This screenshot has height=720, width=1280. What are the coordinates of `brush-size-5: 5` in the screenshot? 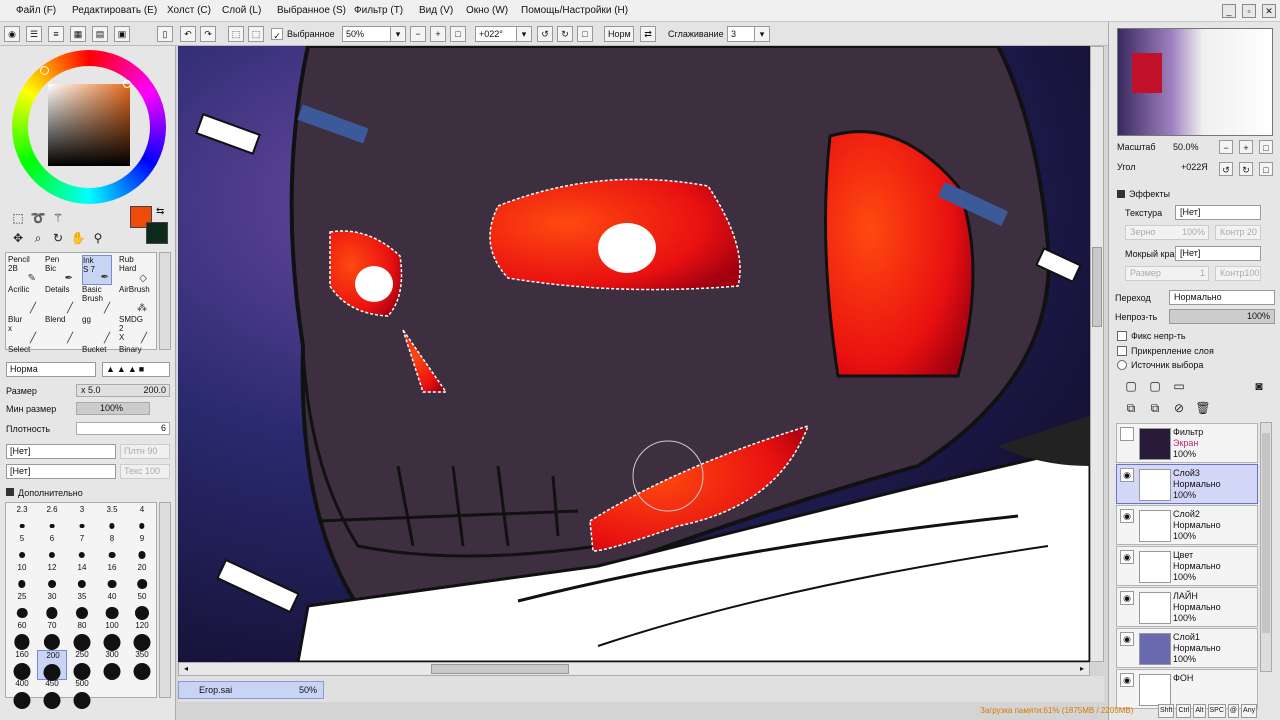 It's located at (22, 549).